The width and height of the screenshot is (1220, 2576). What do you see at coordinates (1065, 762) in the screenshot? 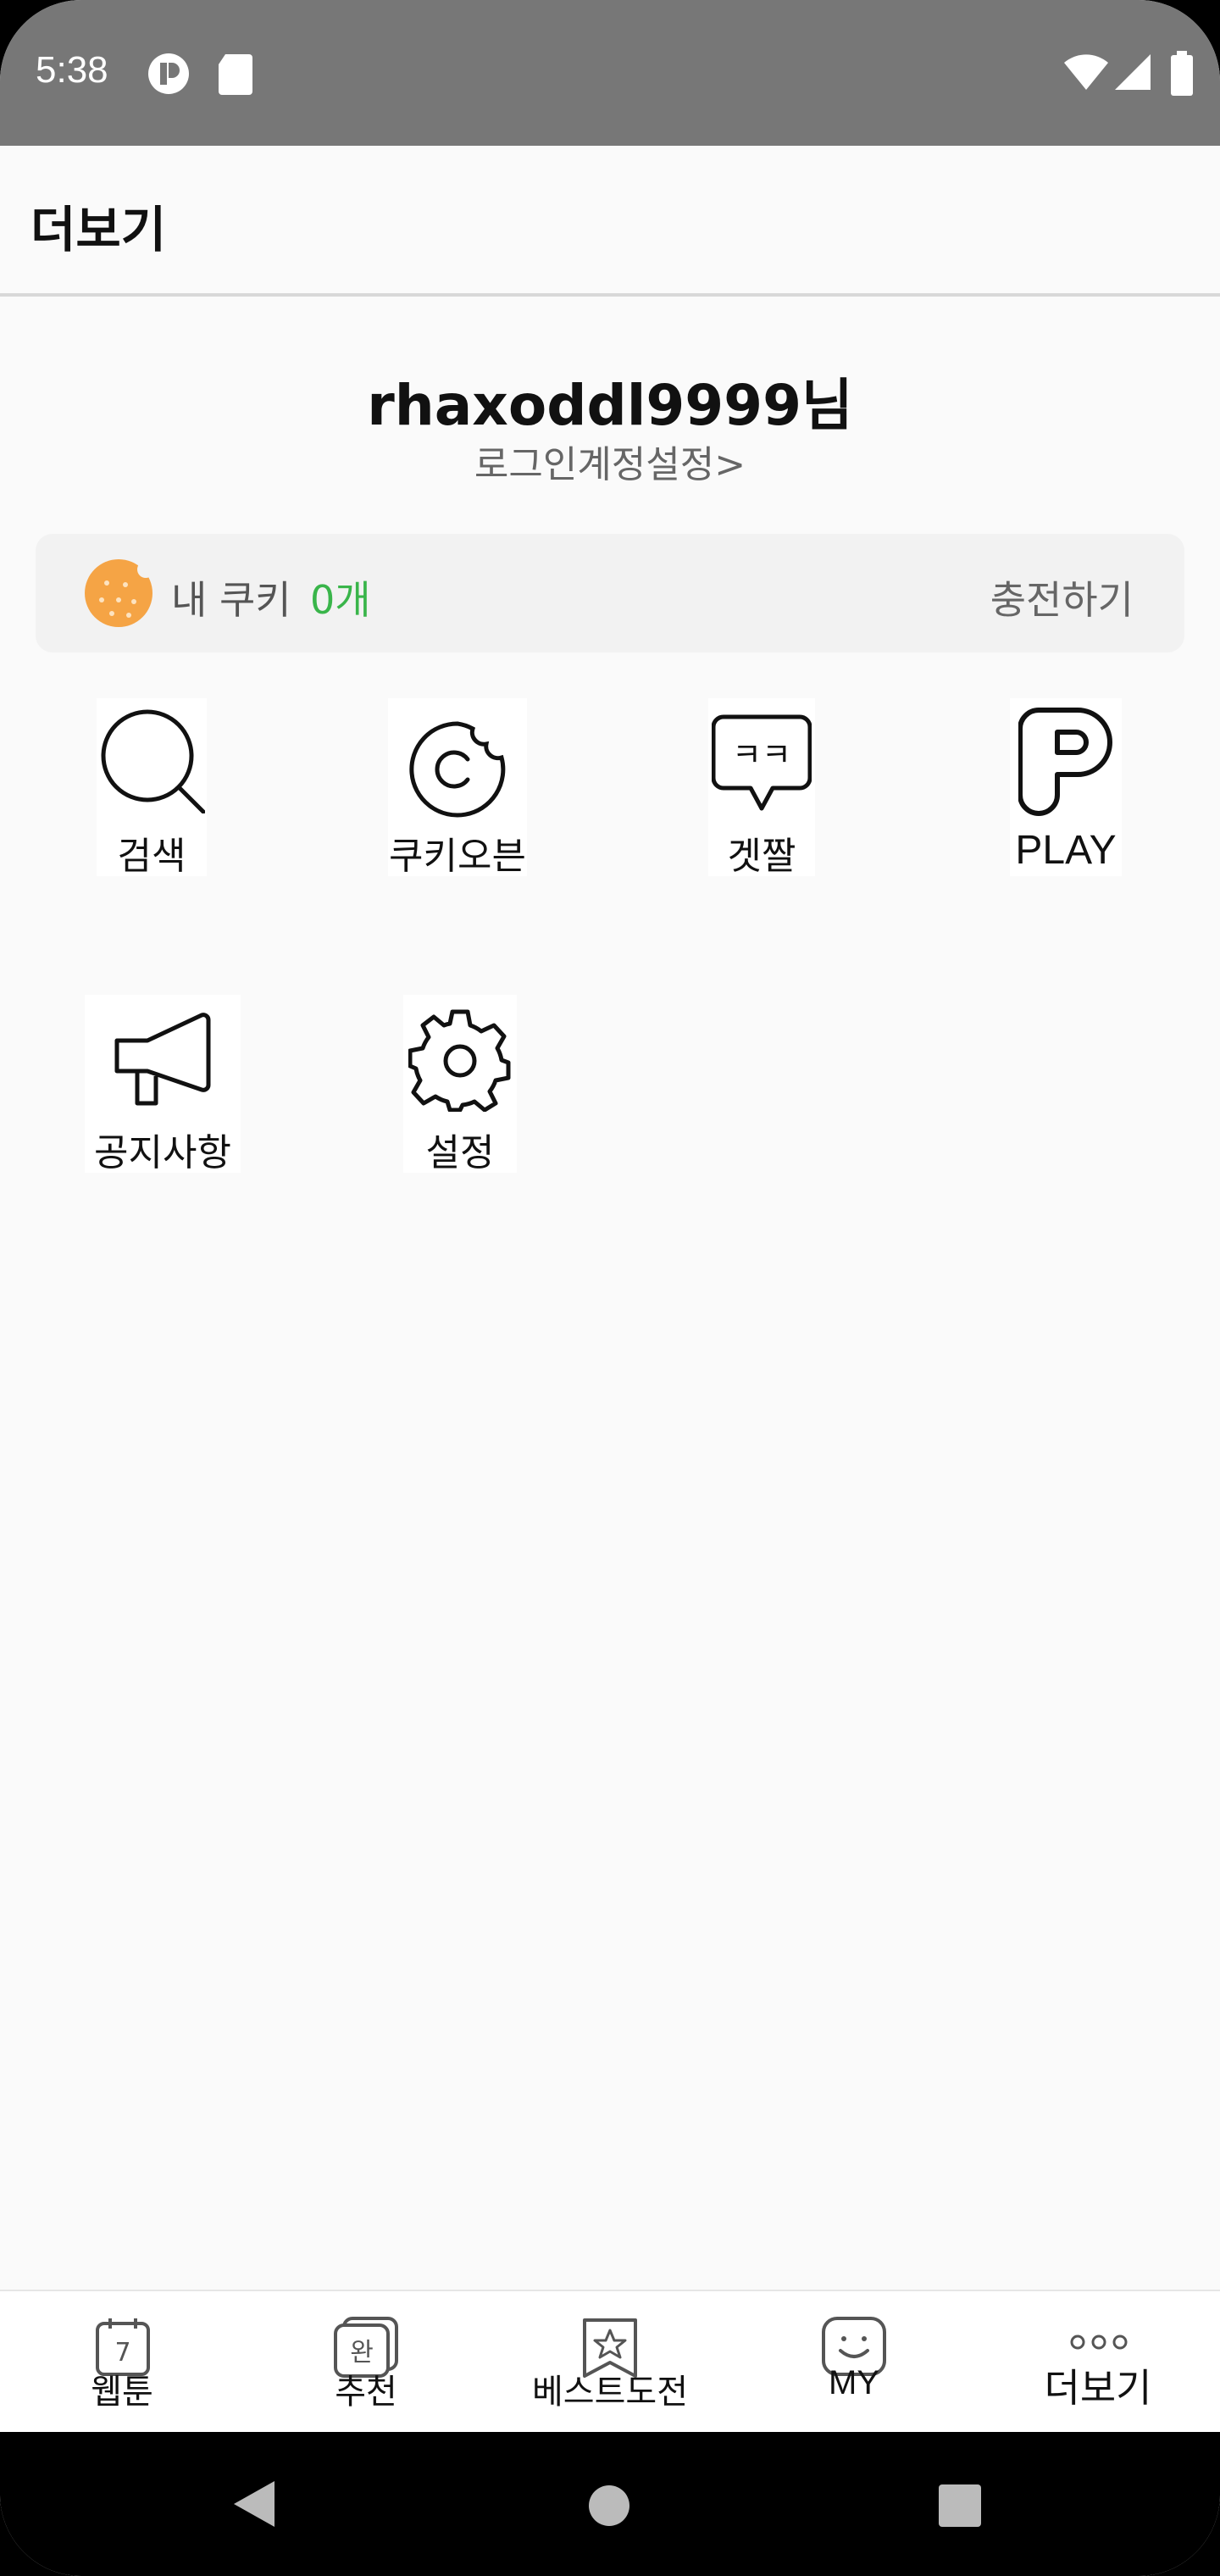
I see `play-p-icon` at bounding box center [1065, 762].